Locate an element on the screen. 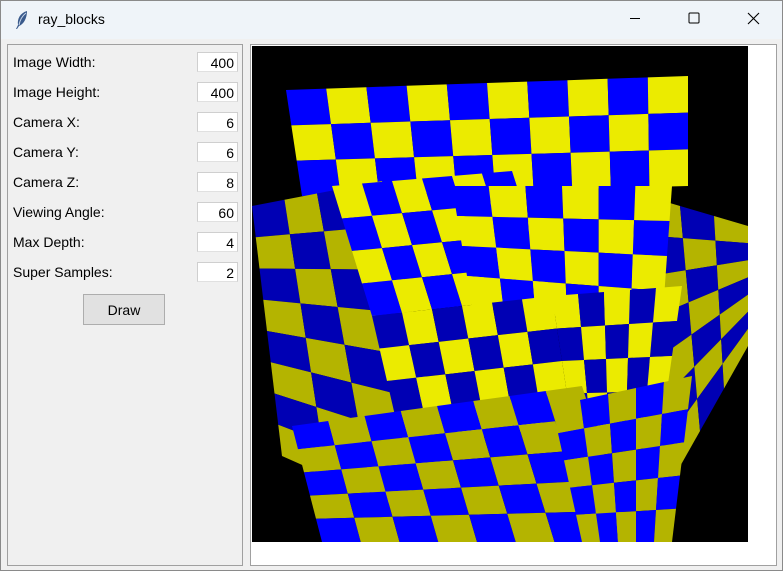 The width and height of the screenshot is (783, 571). minimize-button is located at coordinates (635, 20).